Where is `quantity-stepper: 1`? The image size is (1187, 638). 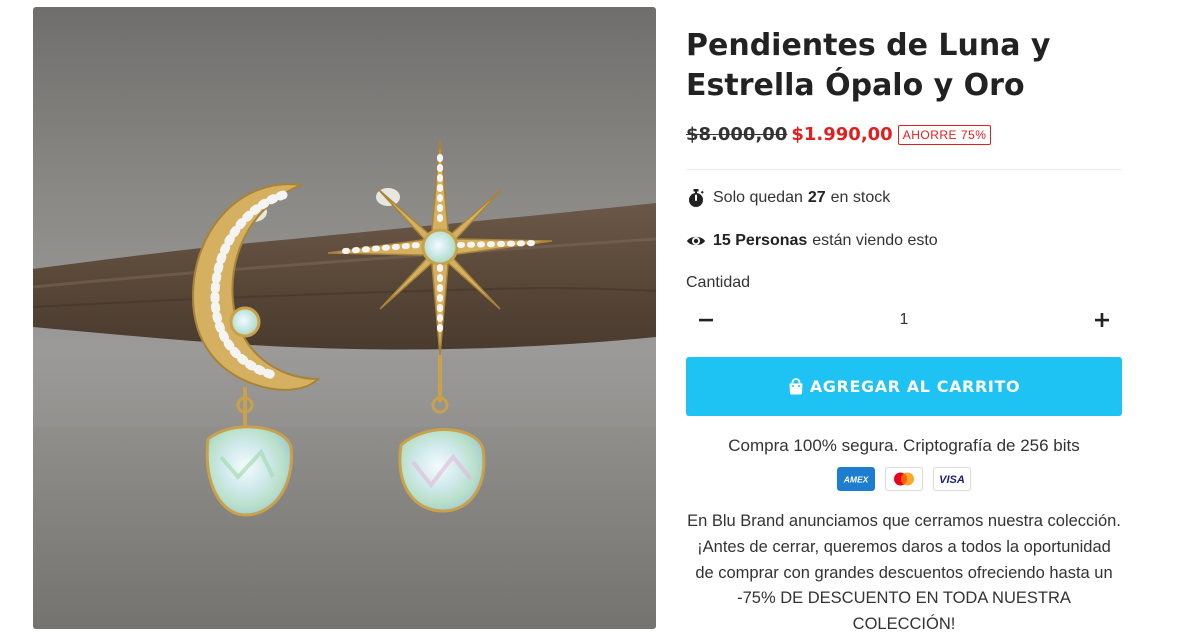 quantity-stepper: 1 is located at coordinates (904, 320).